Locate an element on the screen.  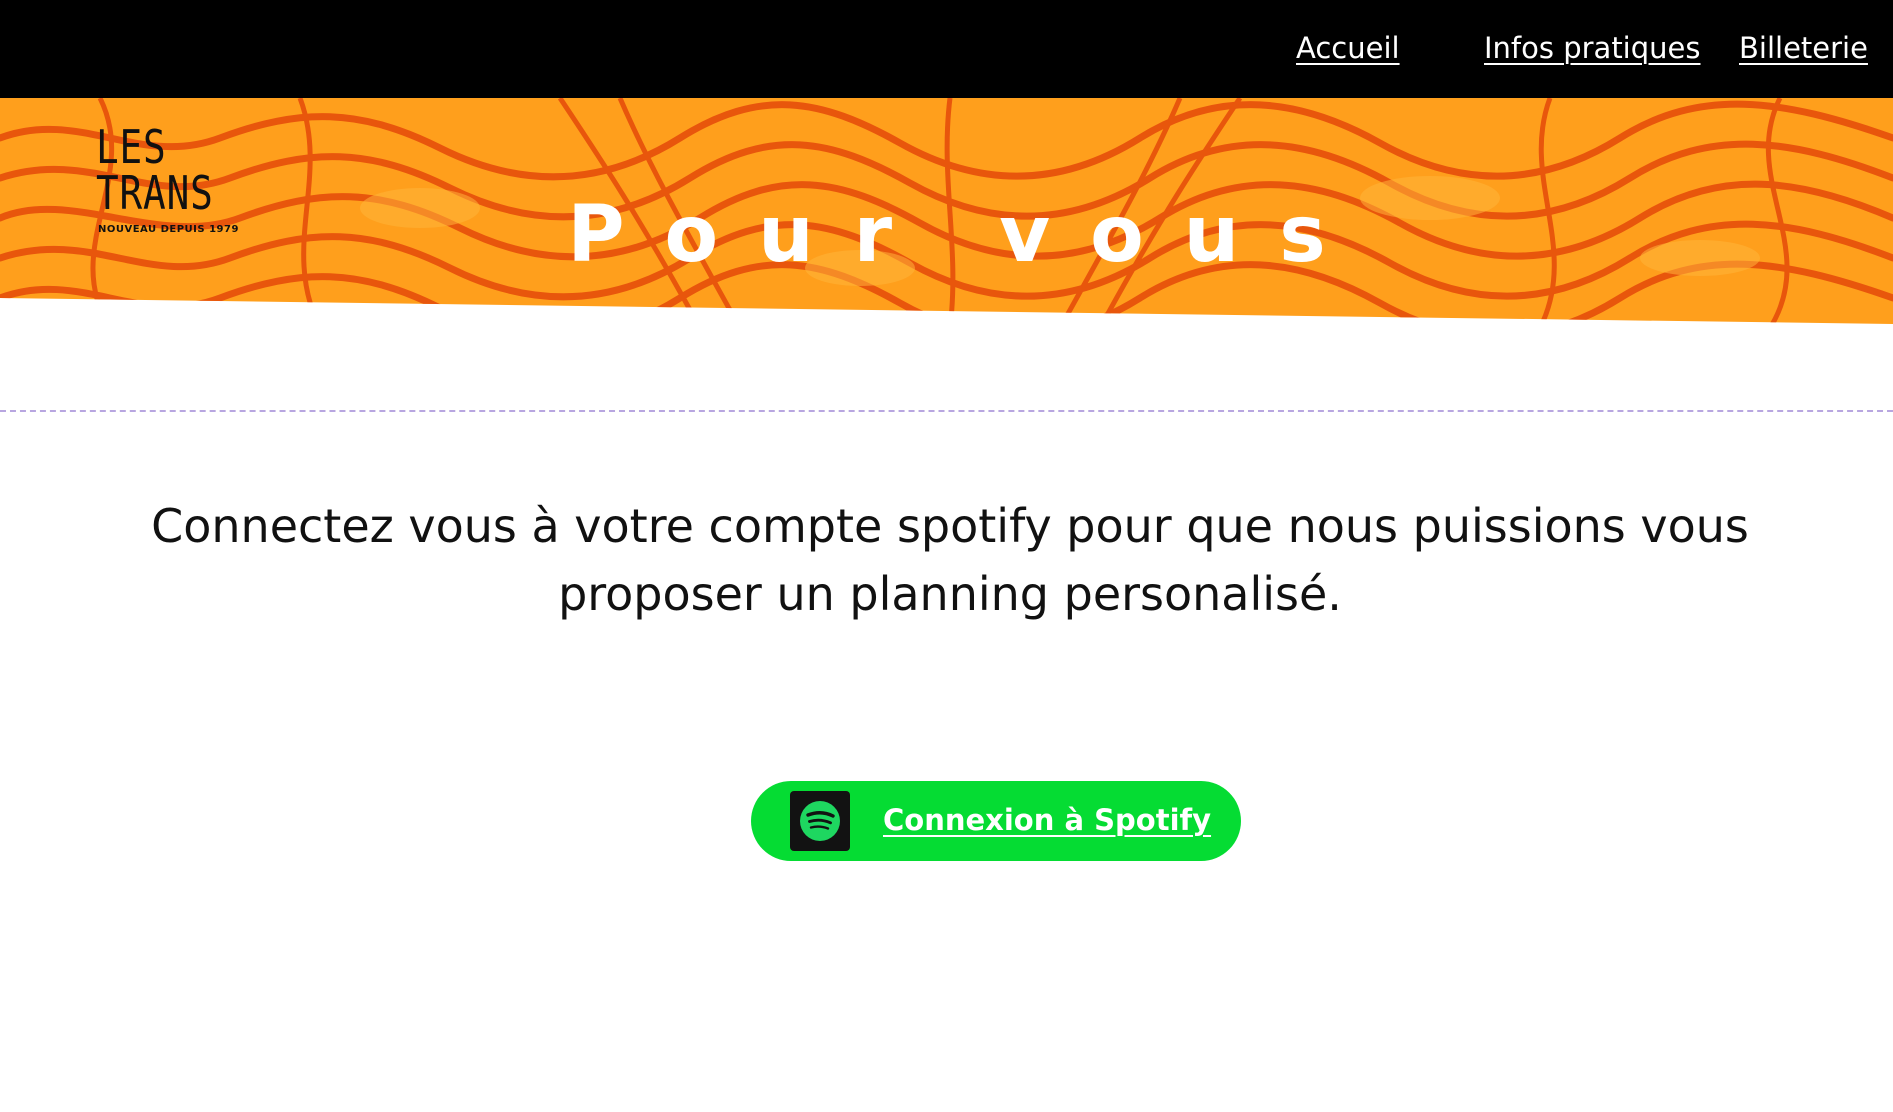
spotify-button-label: Connexion à Spotify is located at coordinates (1047, 820).